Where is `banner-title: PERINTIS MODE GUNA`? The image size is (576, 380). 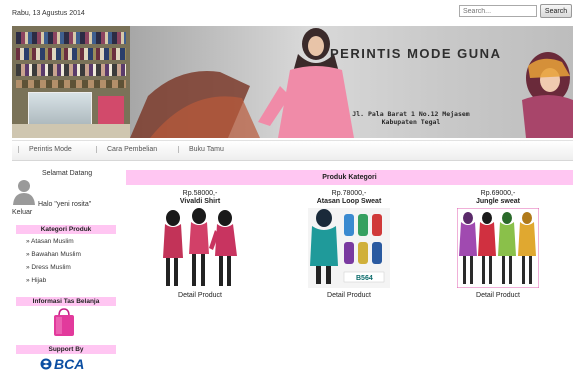 banner-title: PERINTIS MODE GUNA is located at coordinates (416, 53).